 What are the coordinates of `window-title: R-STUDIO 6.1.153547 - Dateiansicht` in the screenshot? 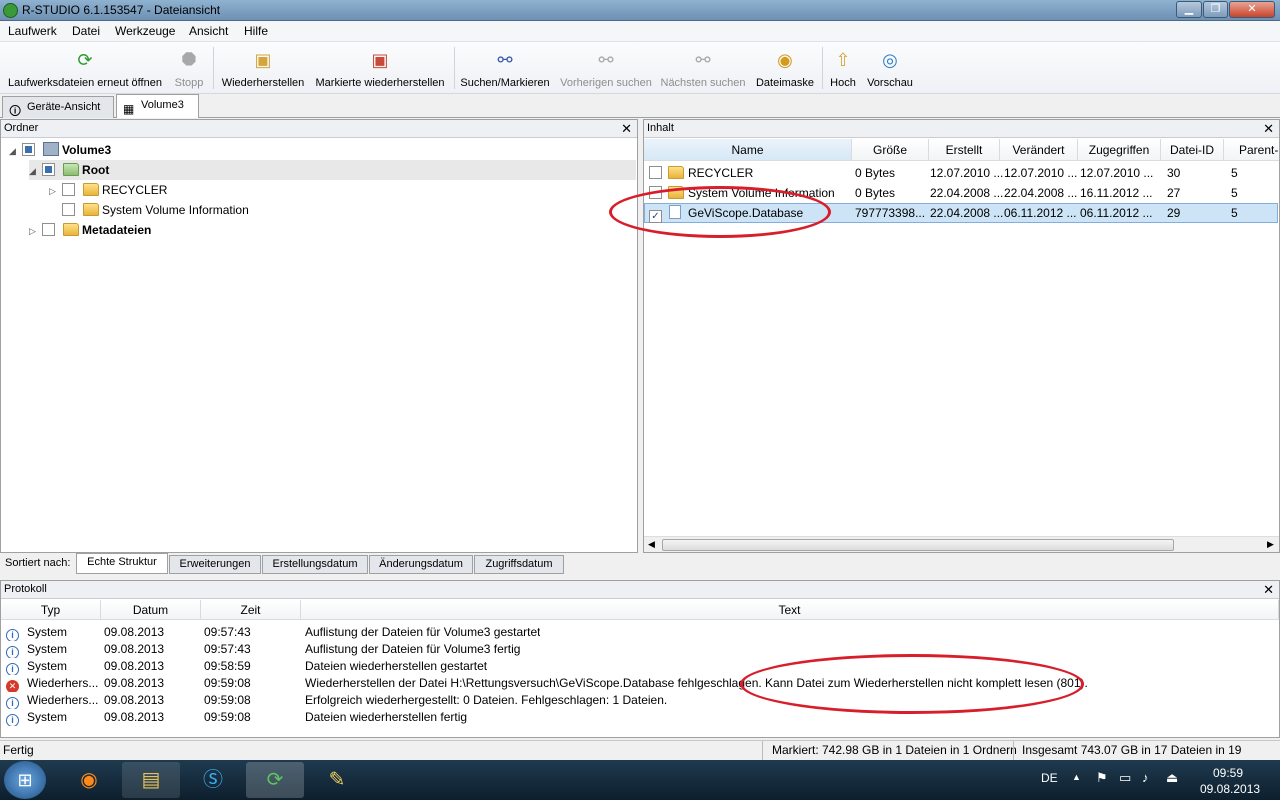 It's located at (121, 10).